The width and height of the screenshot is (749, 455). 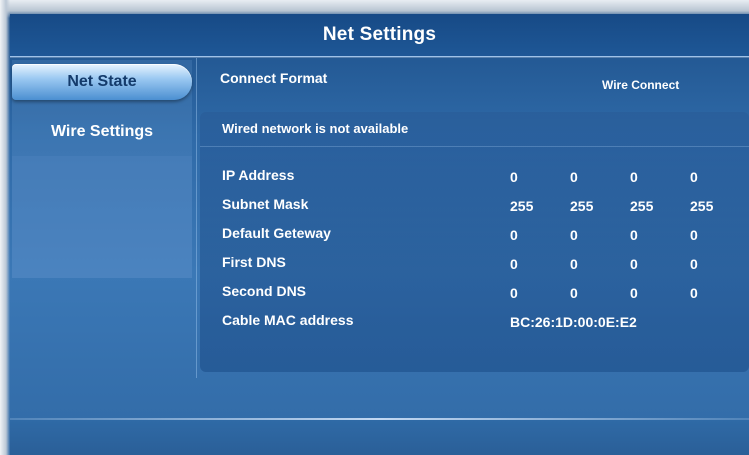 What do you see at coordinates (480, 85) in the screenshot?
I see `connect-format-row: Connect Format Wire Connect` at bounding box center [480, 85].